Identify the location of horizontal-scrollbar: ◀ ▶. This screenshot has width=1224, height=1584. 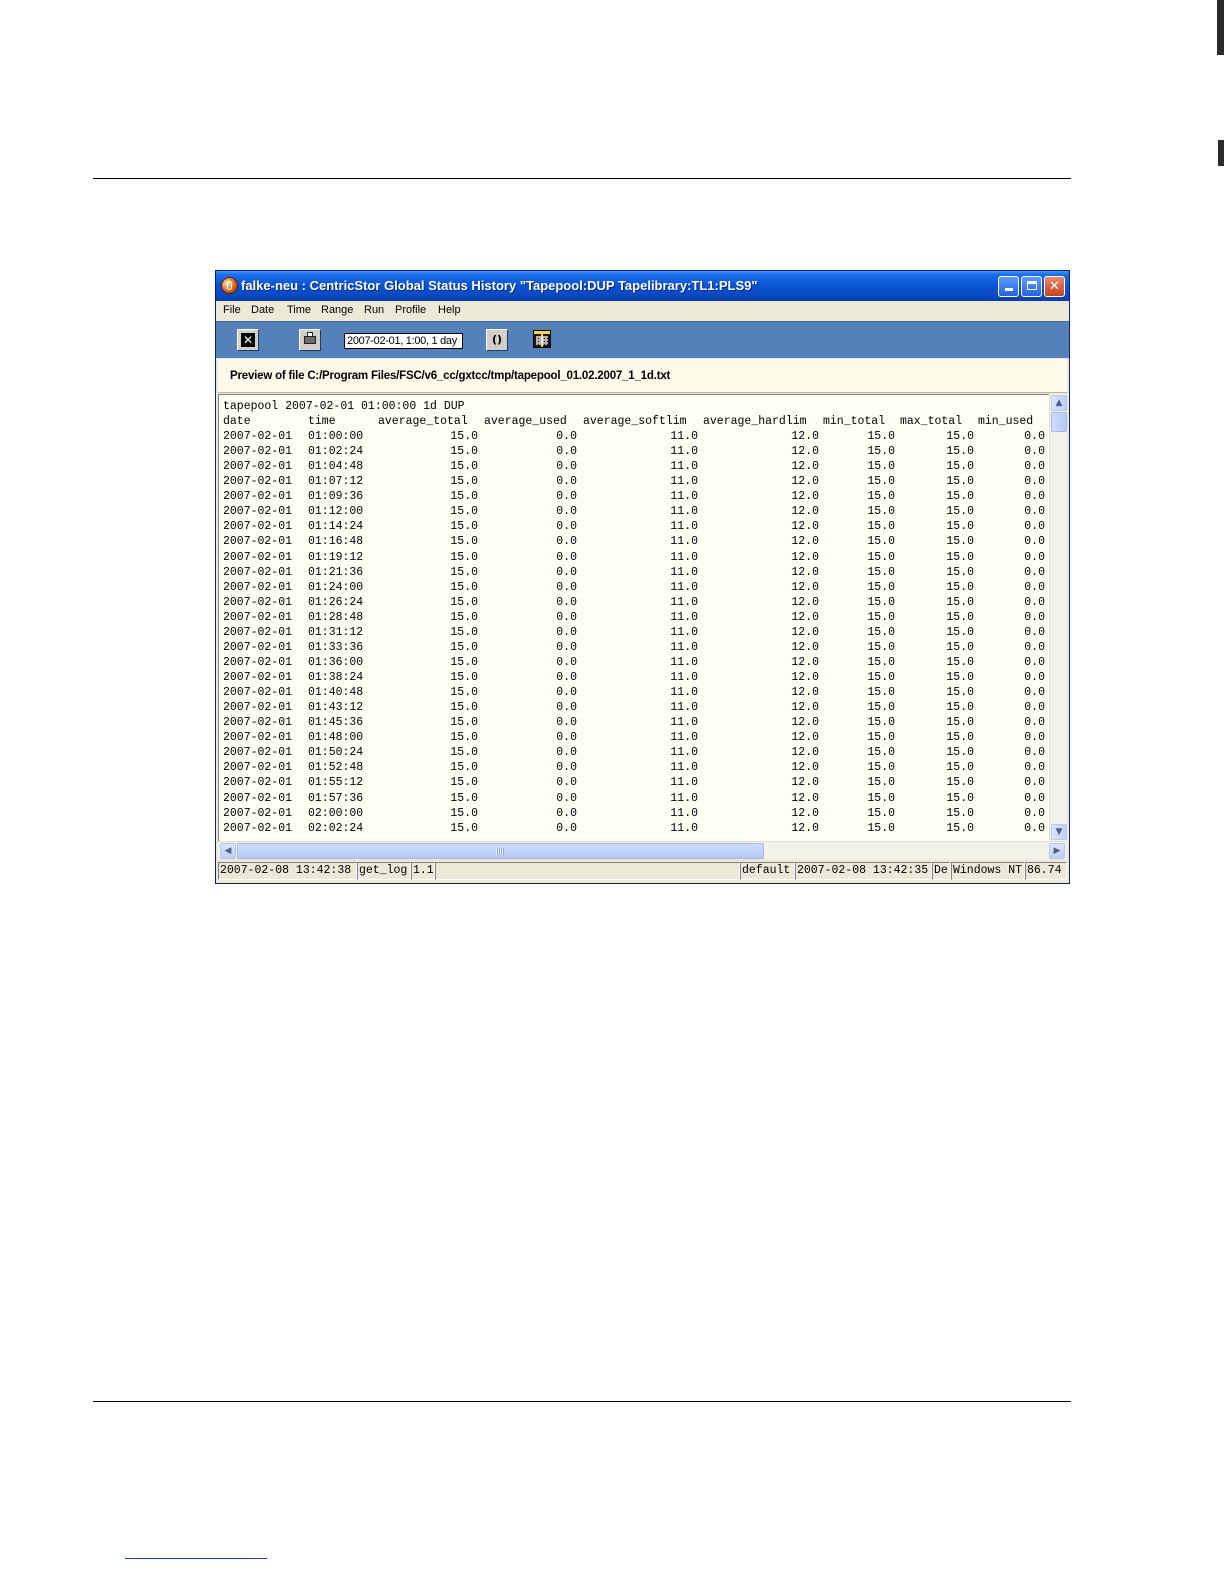
(642, 850).